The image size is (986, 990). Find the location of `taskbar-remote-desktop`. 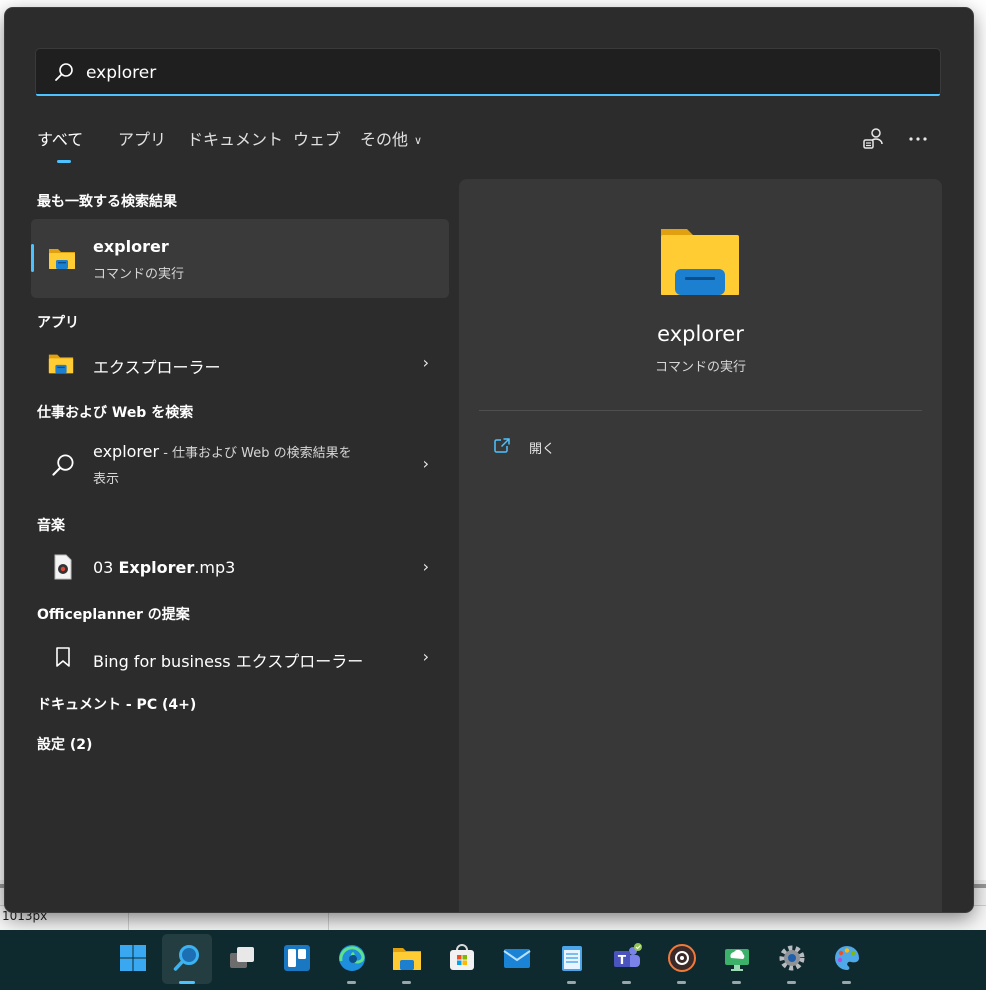

taskbar-remote-desktop is located at coordinates (737, 959).